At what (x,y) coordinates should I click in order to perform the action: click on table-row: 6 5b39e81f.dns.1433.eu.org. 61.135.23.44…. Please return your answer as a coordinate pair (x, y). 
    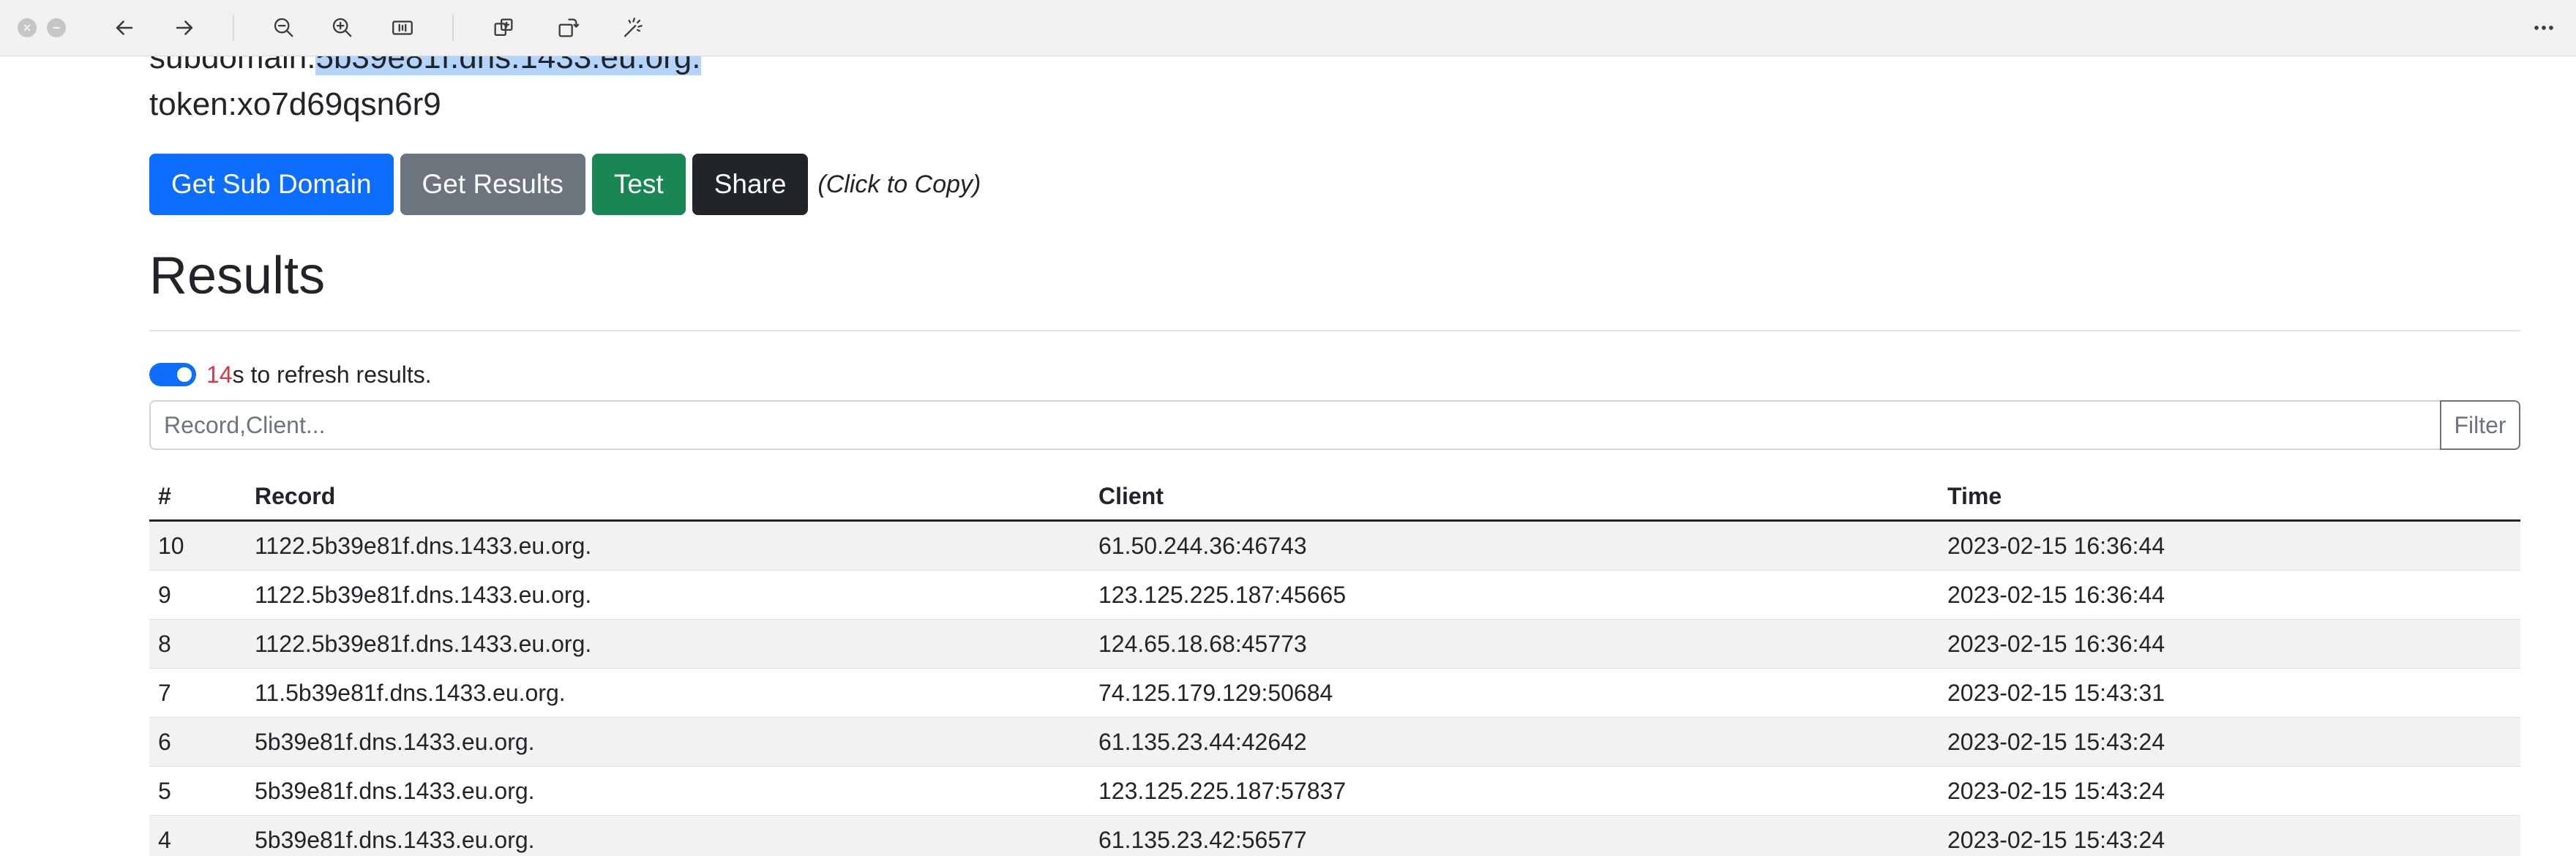
    Looking at the image, I should click on (1334, 742).